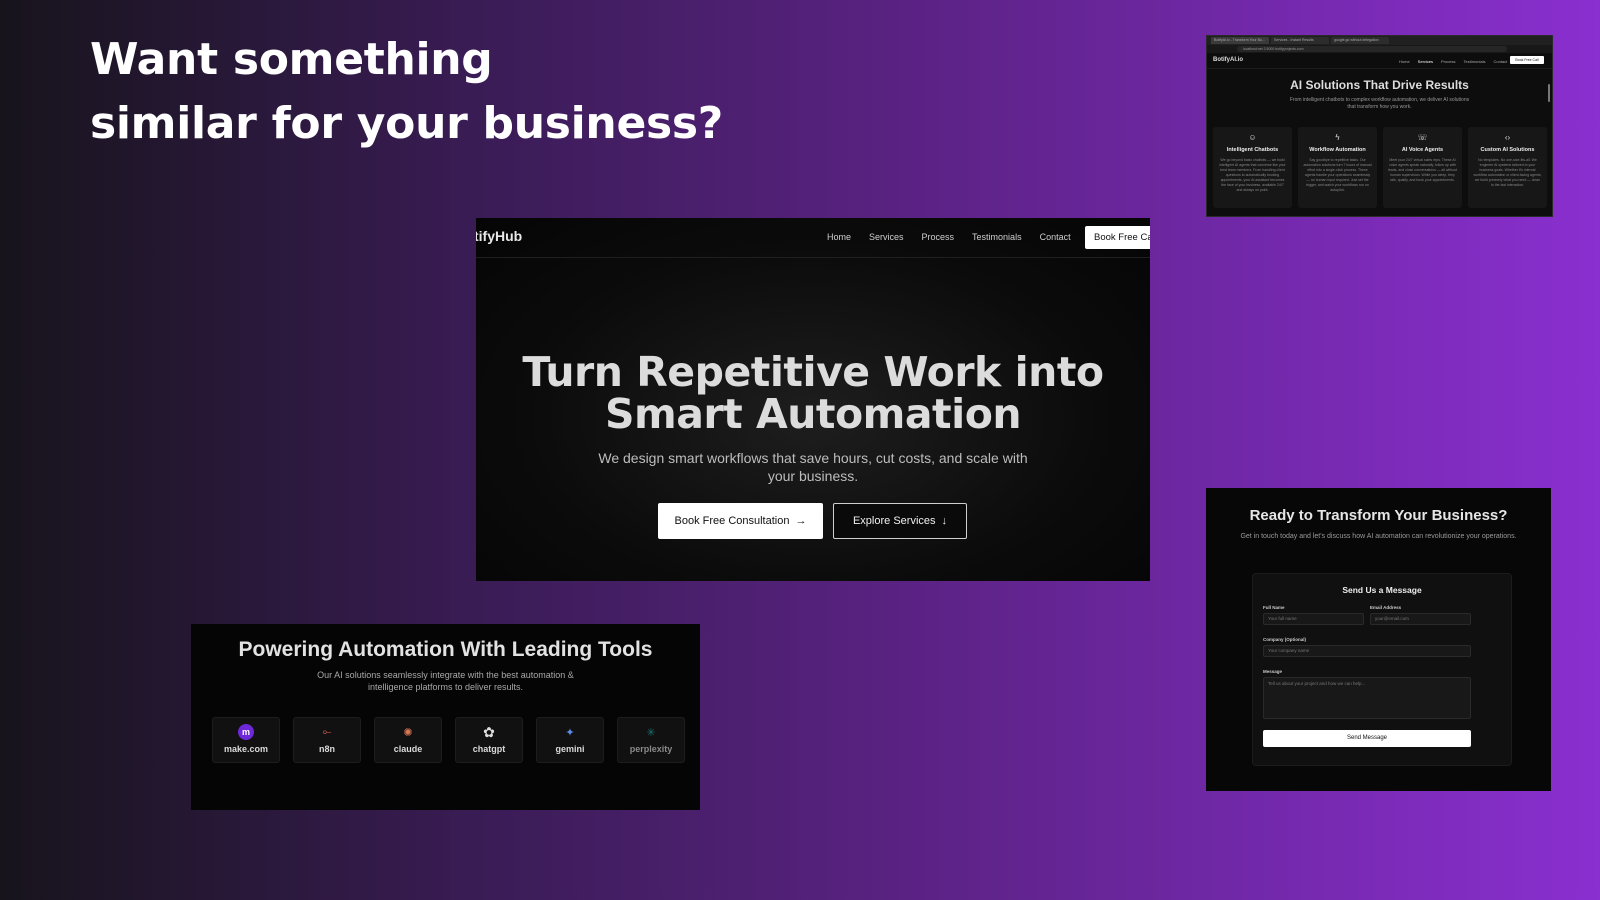 This screenshot has width=1600, height=900. I want to click on nav-home: Home, so click(839, 237).